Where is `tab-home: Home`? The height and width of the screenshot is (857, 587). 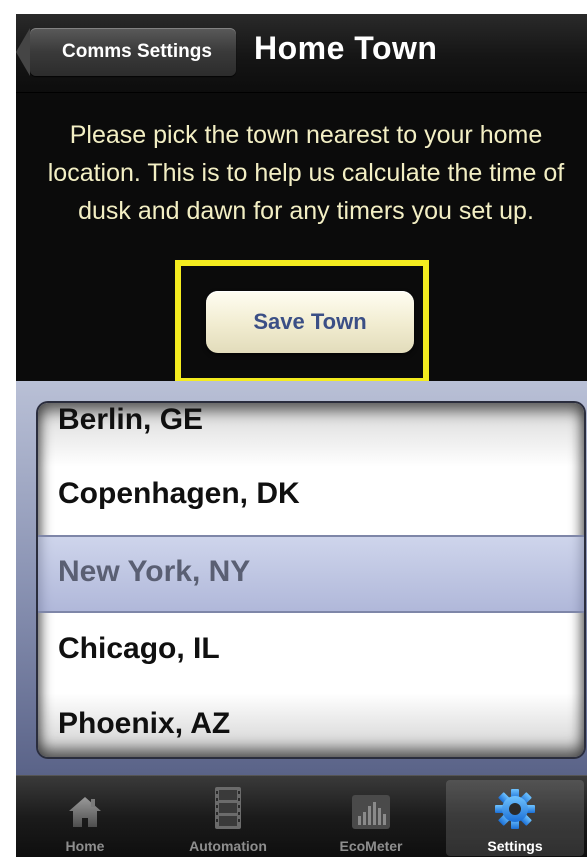
tab-home: Home is located at coordinates (85, 818).